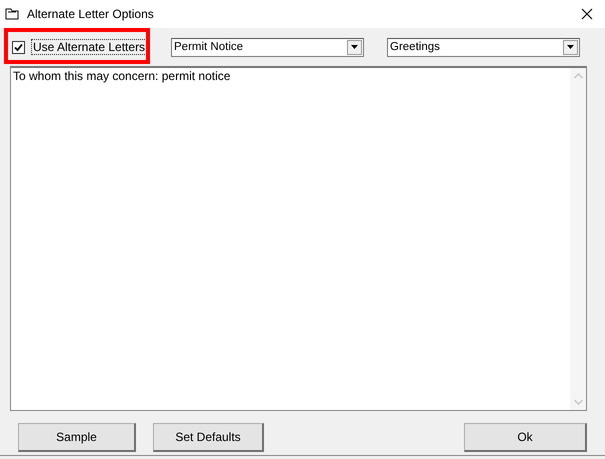  I want to click on dropdown: Permit Notice, so click(267, 47).